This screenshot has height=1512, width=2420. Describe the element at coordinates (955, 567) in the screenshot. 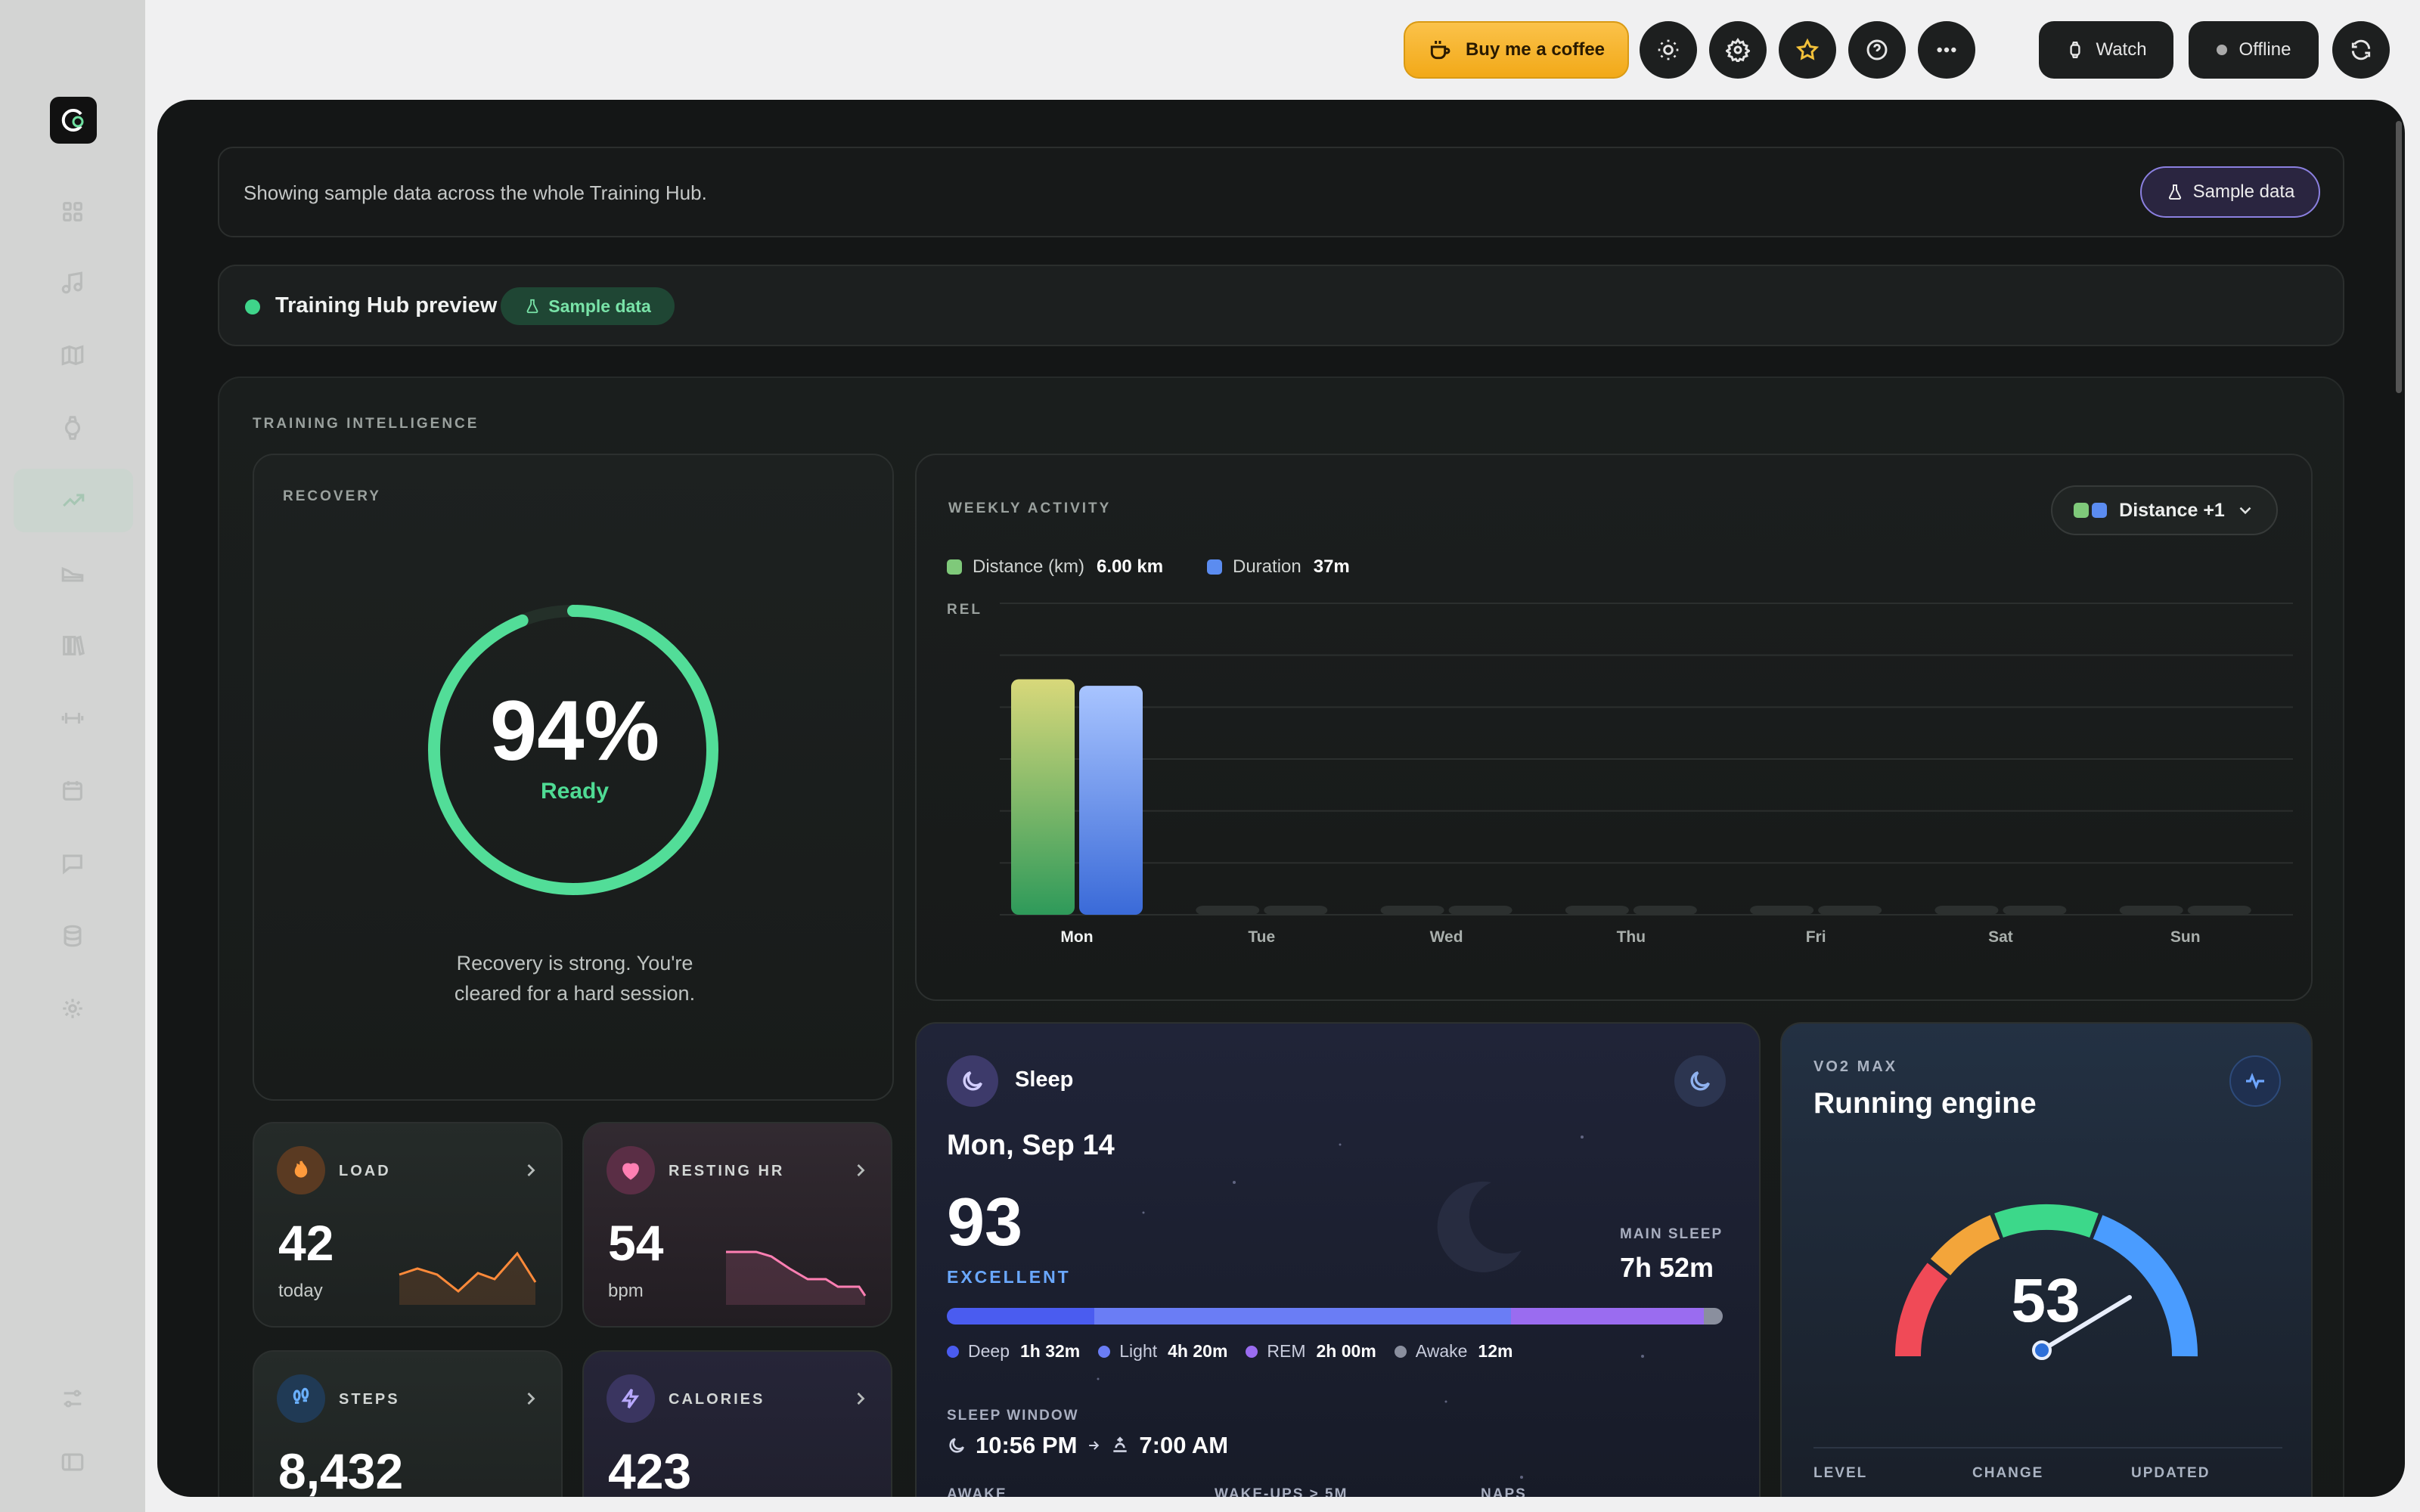

I see `legend-distance-swatch` at that location.